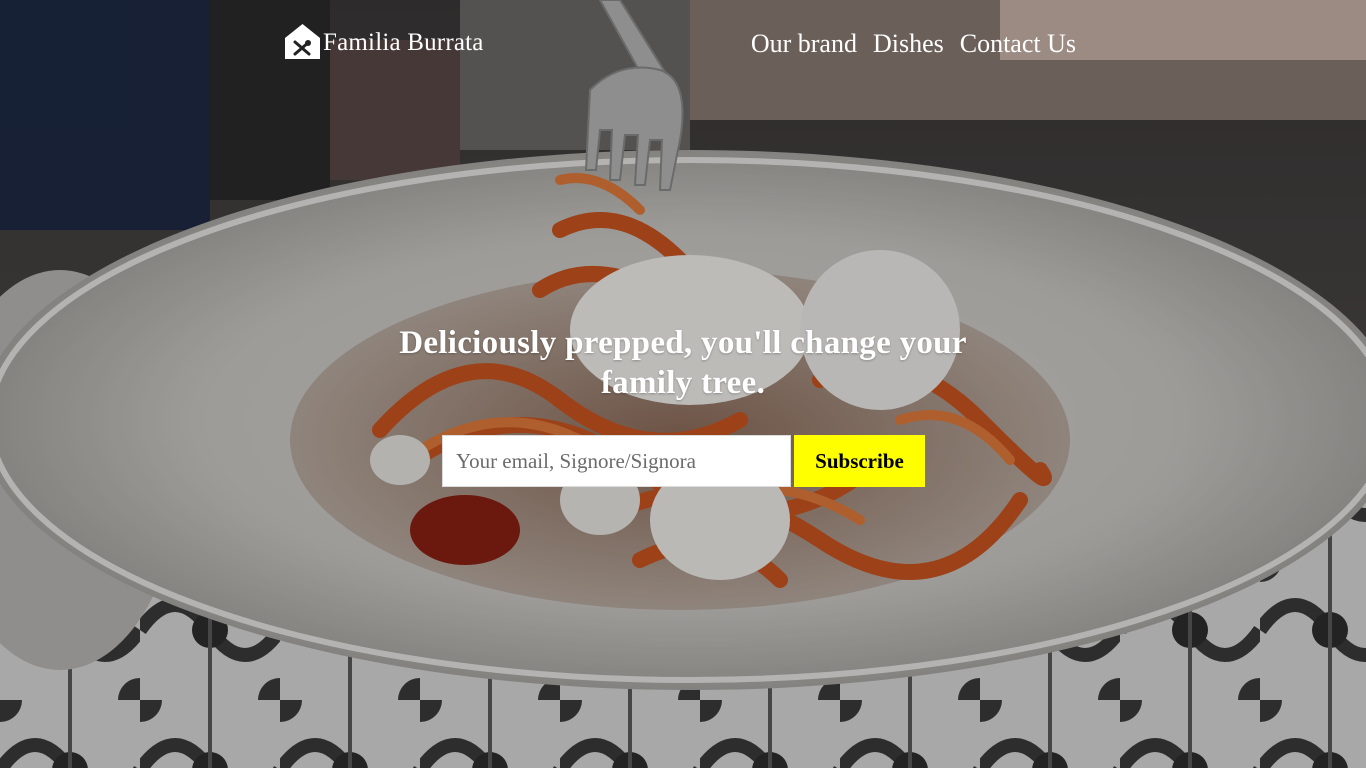 The height and width of the screenshot is (768, 1366). Describe the element at coordinates (616, 461) in the screenshot. I see `email-input` at that location.